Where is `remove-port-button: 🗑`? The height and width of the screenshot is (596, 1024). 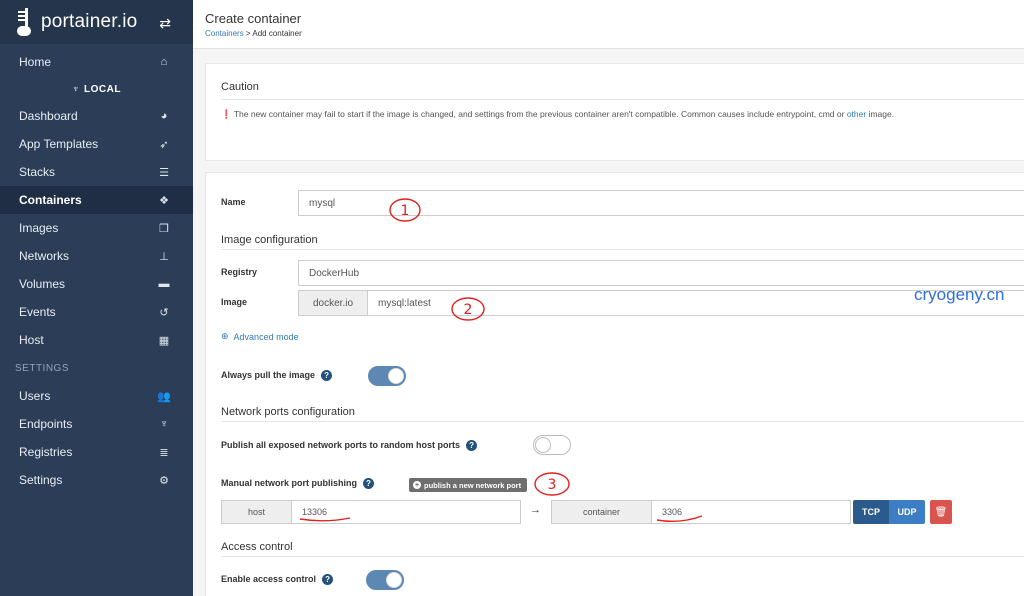
remove-port-button: 🗑 is located at coordinates (941, 512).